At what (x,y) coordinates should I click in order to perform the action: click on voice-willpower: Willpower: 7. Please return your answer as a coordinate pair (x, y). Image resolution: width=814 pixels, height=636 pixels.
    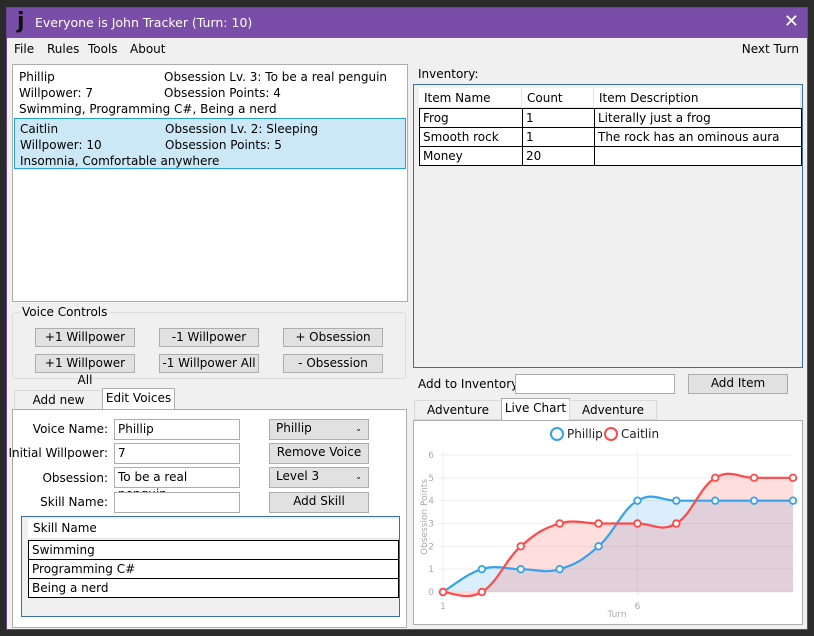
    Looking at the image, I should click on (56, 93).